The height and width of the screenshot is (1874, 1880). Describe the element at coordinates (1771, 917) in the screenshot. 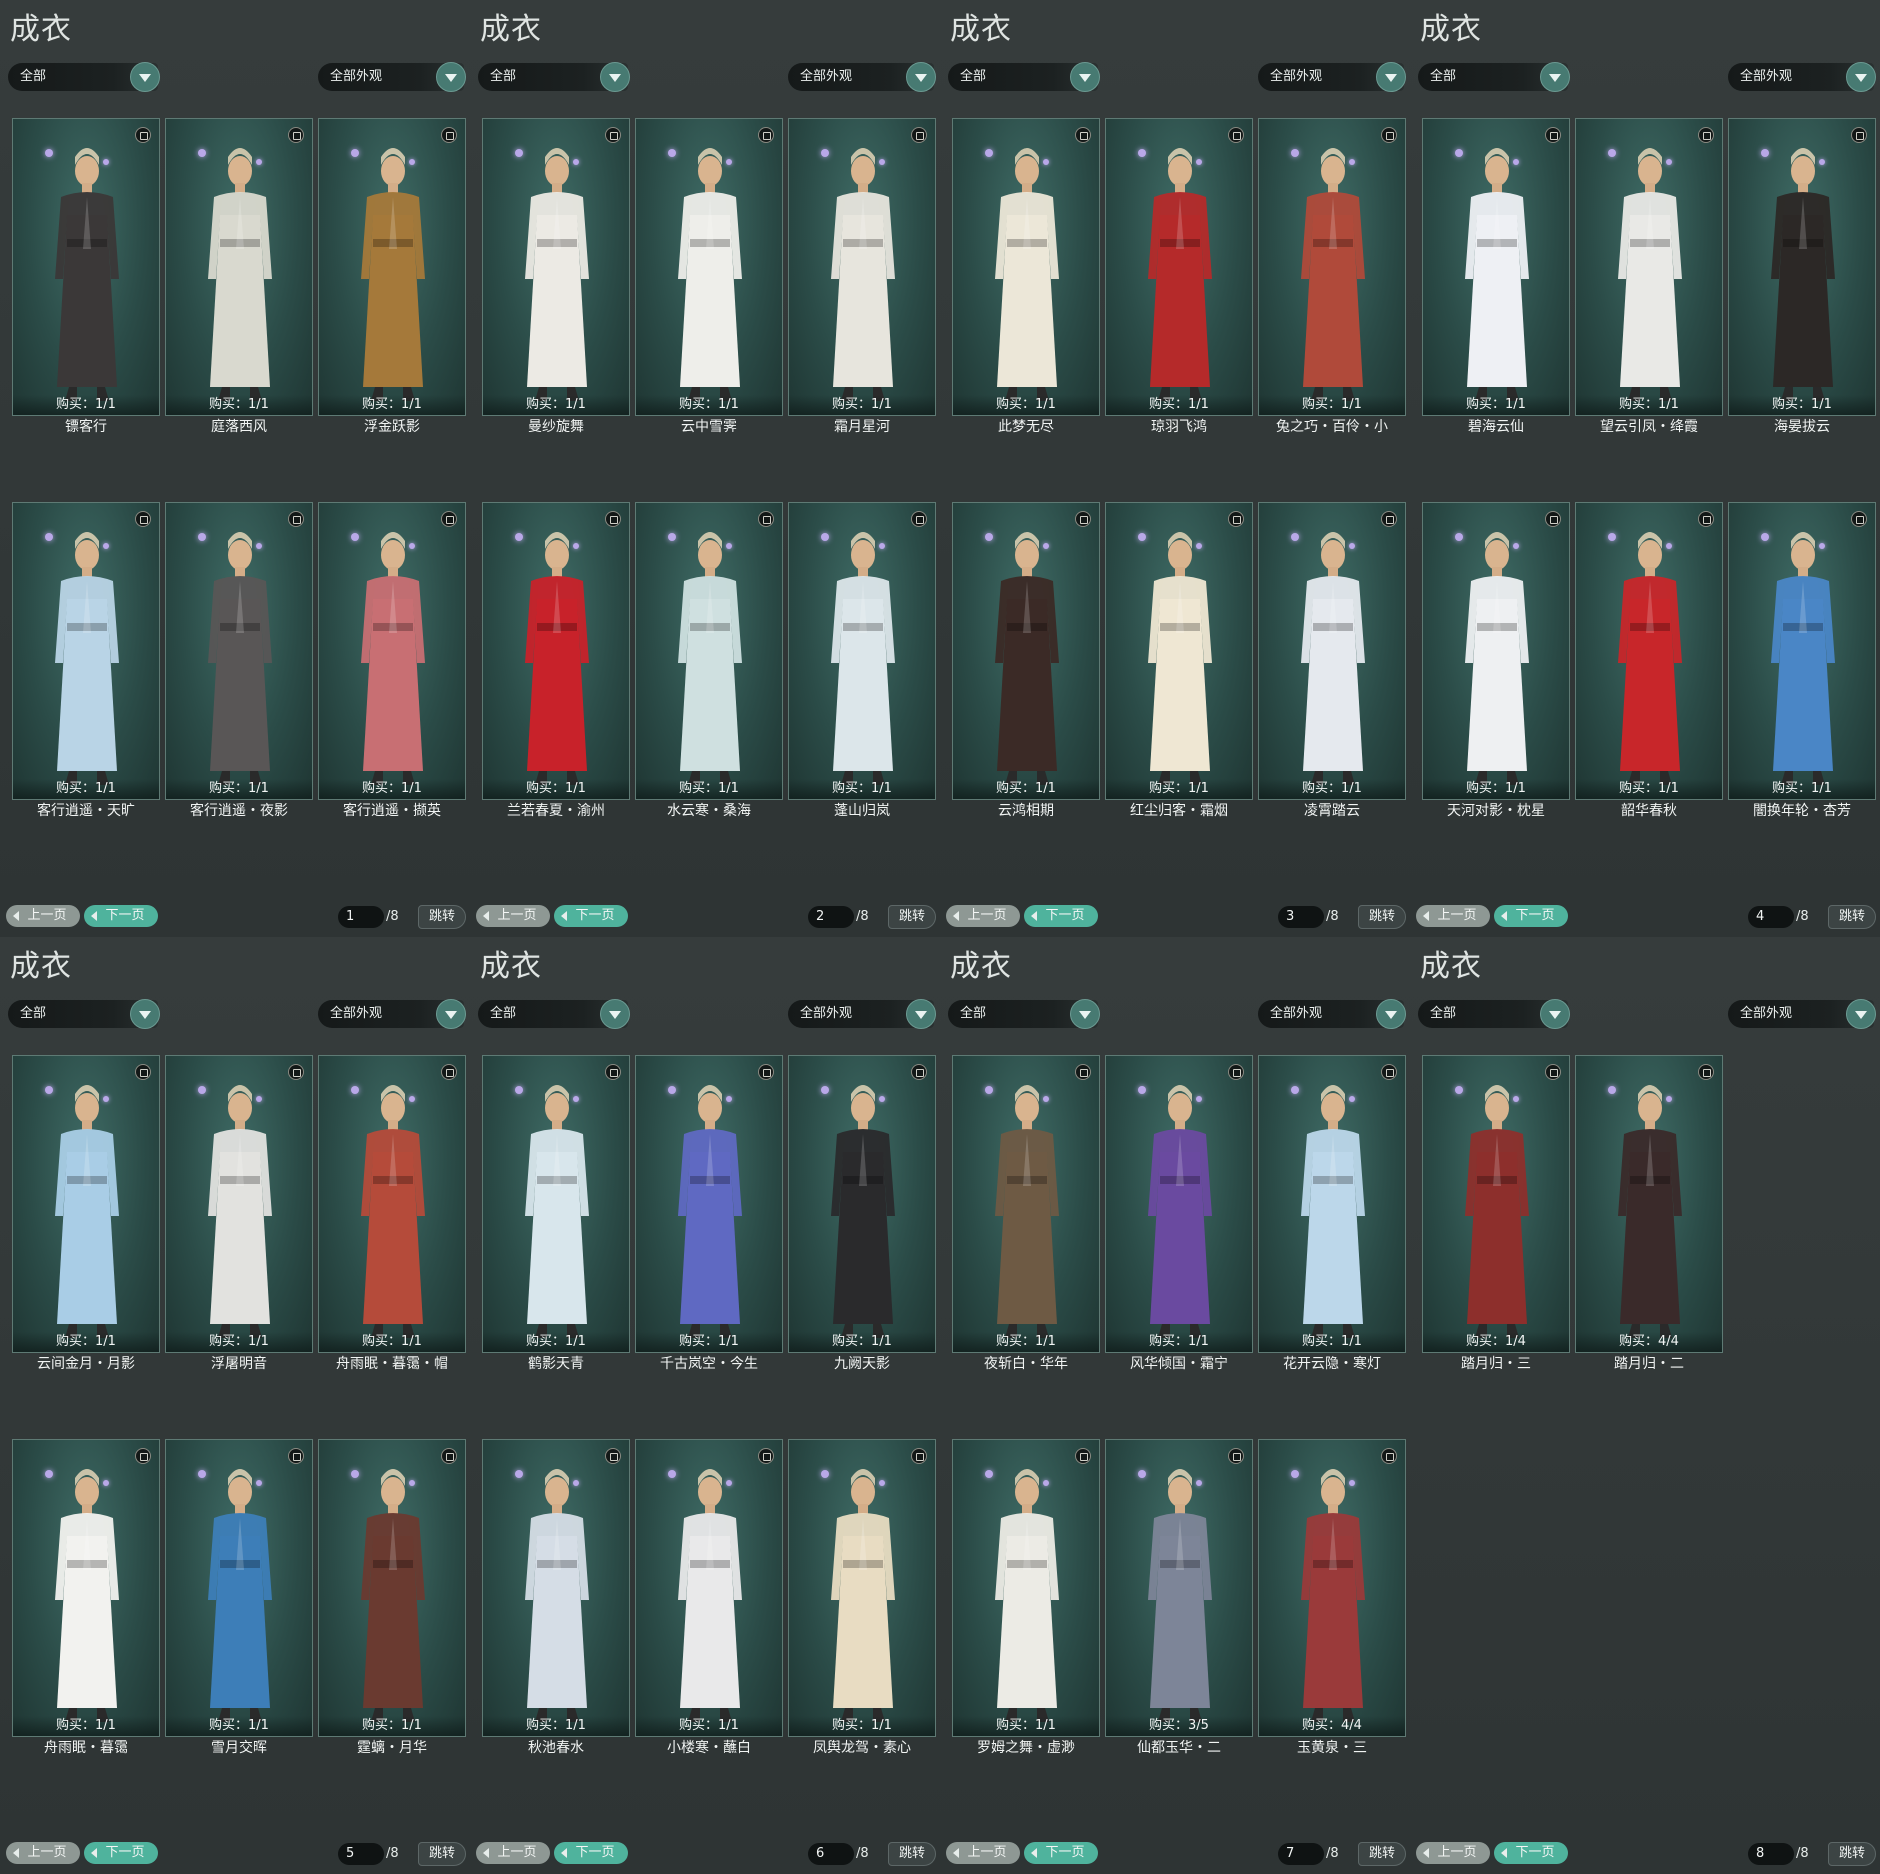

I see `page-number-input: 4` at that location.